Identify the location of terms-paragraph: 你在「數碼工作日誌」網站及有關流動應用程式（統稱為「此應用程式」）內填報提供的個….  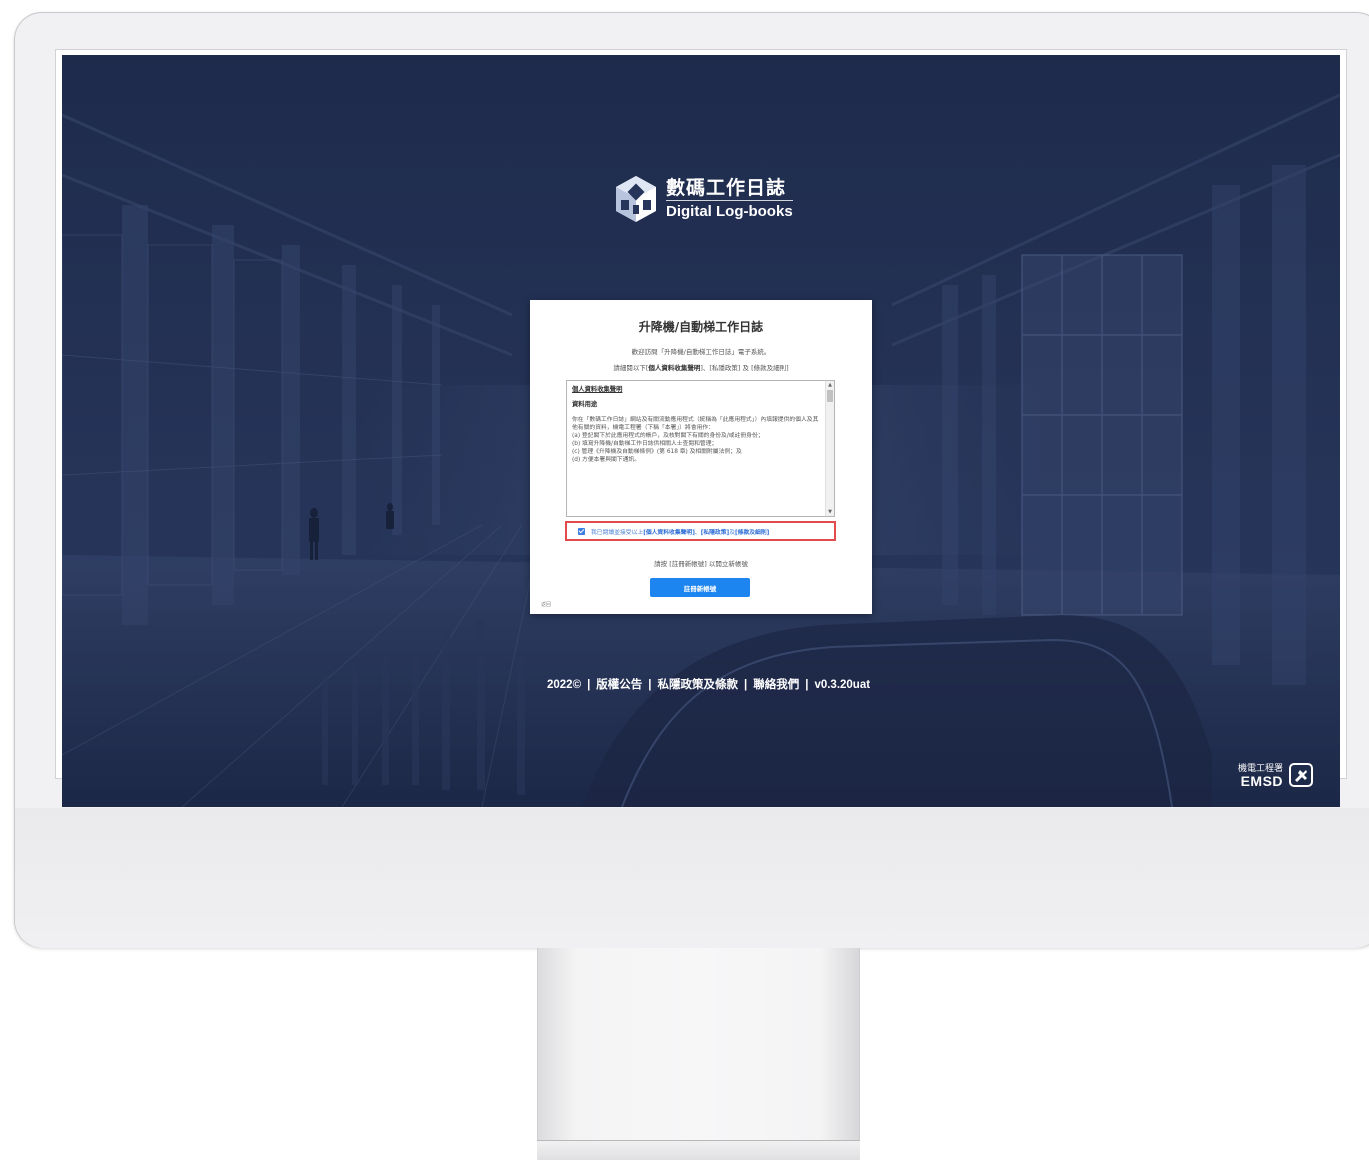
(695, 424).